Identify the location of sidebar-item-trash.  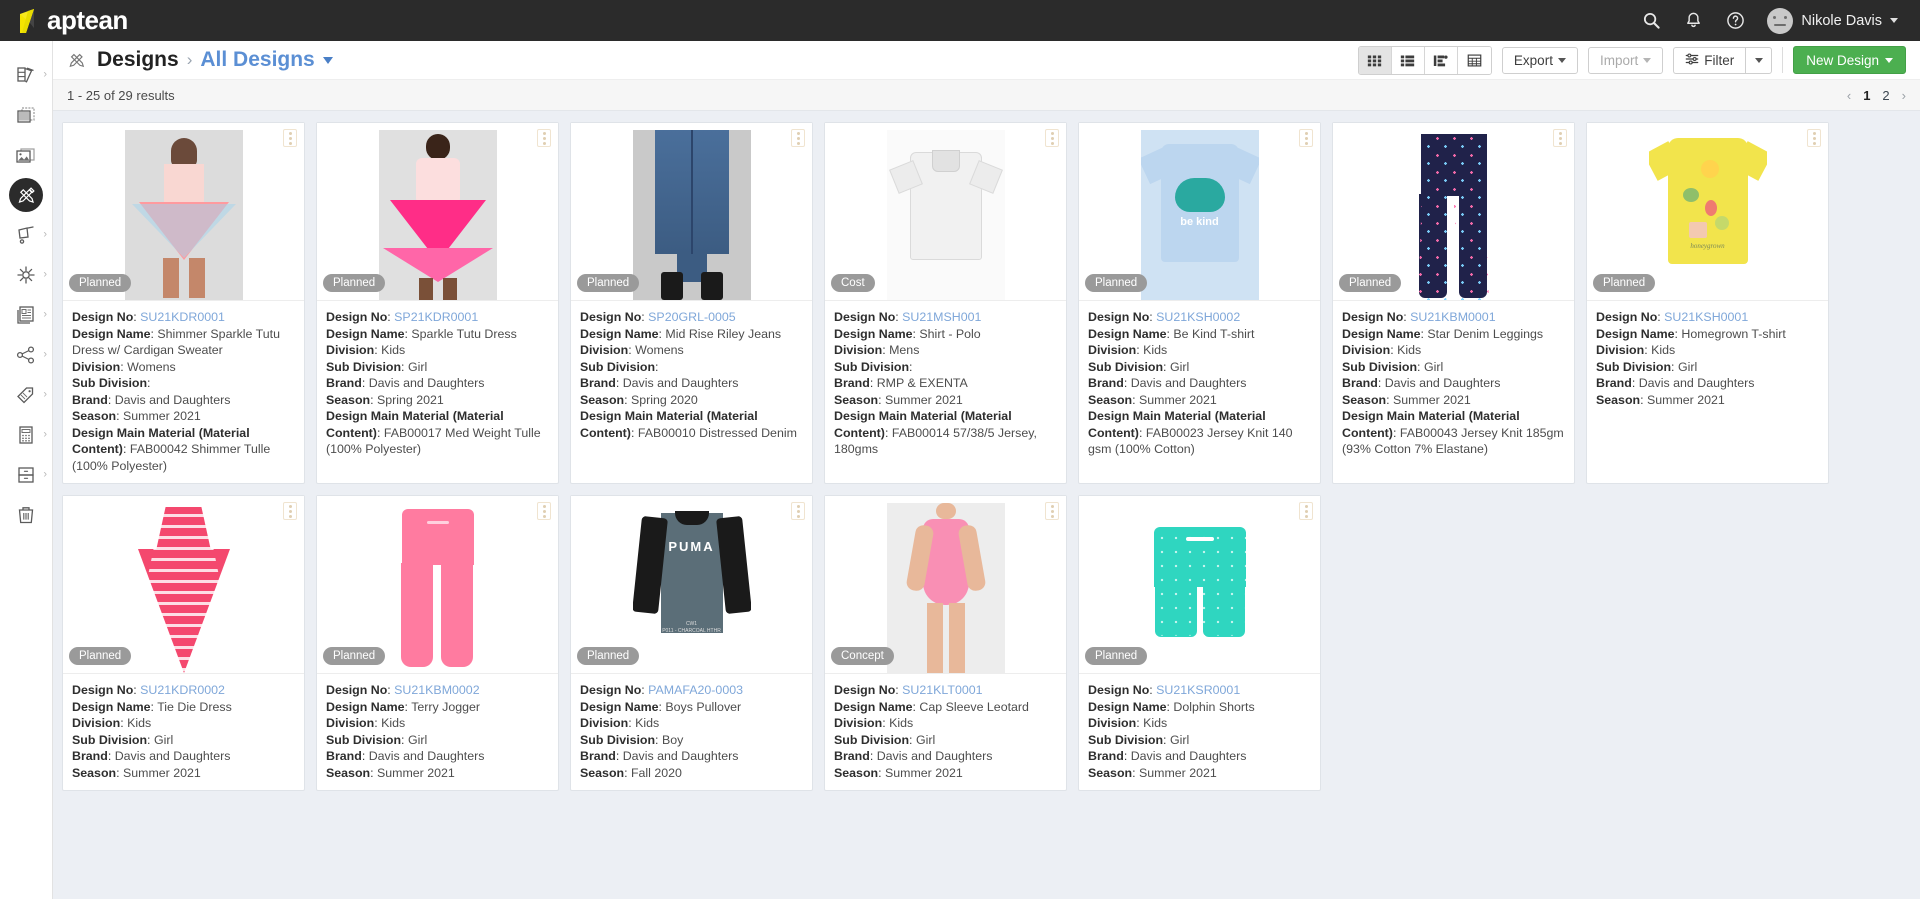
(26, 515).